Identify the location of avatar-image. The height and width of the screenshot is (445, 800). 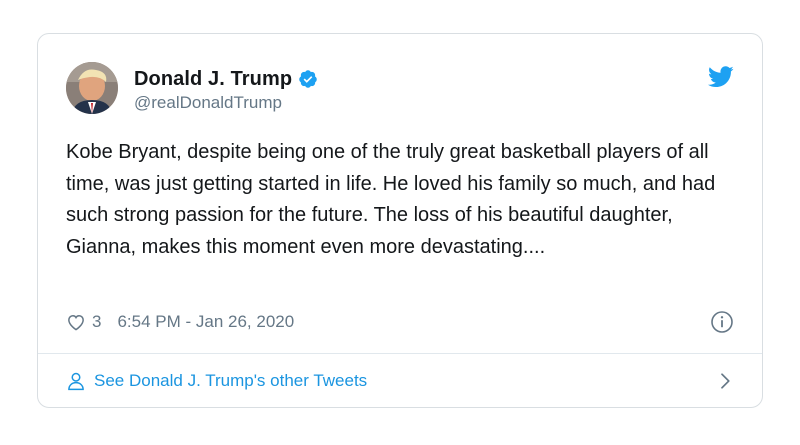
(92, 88).